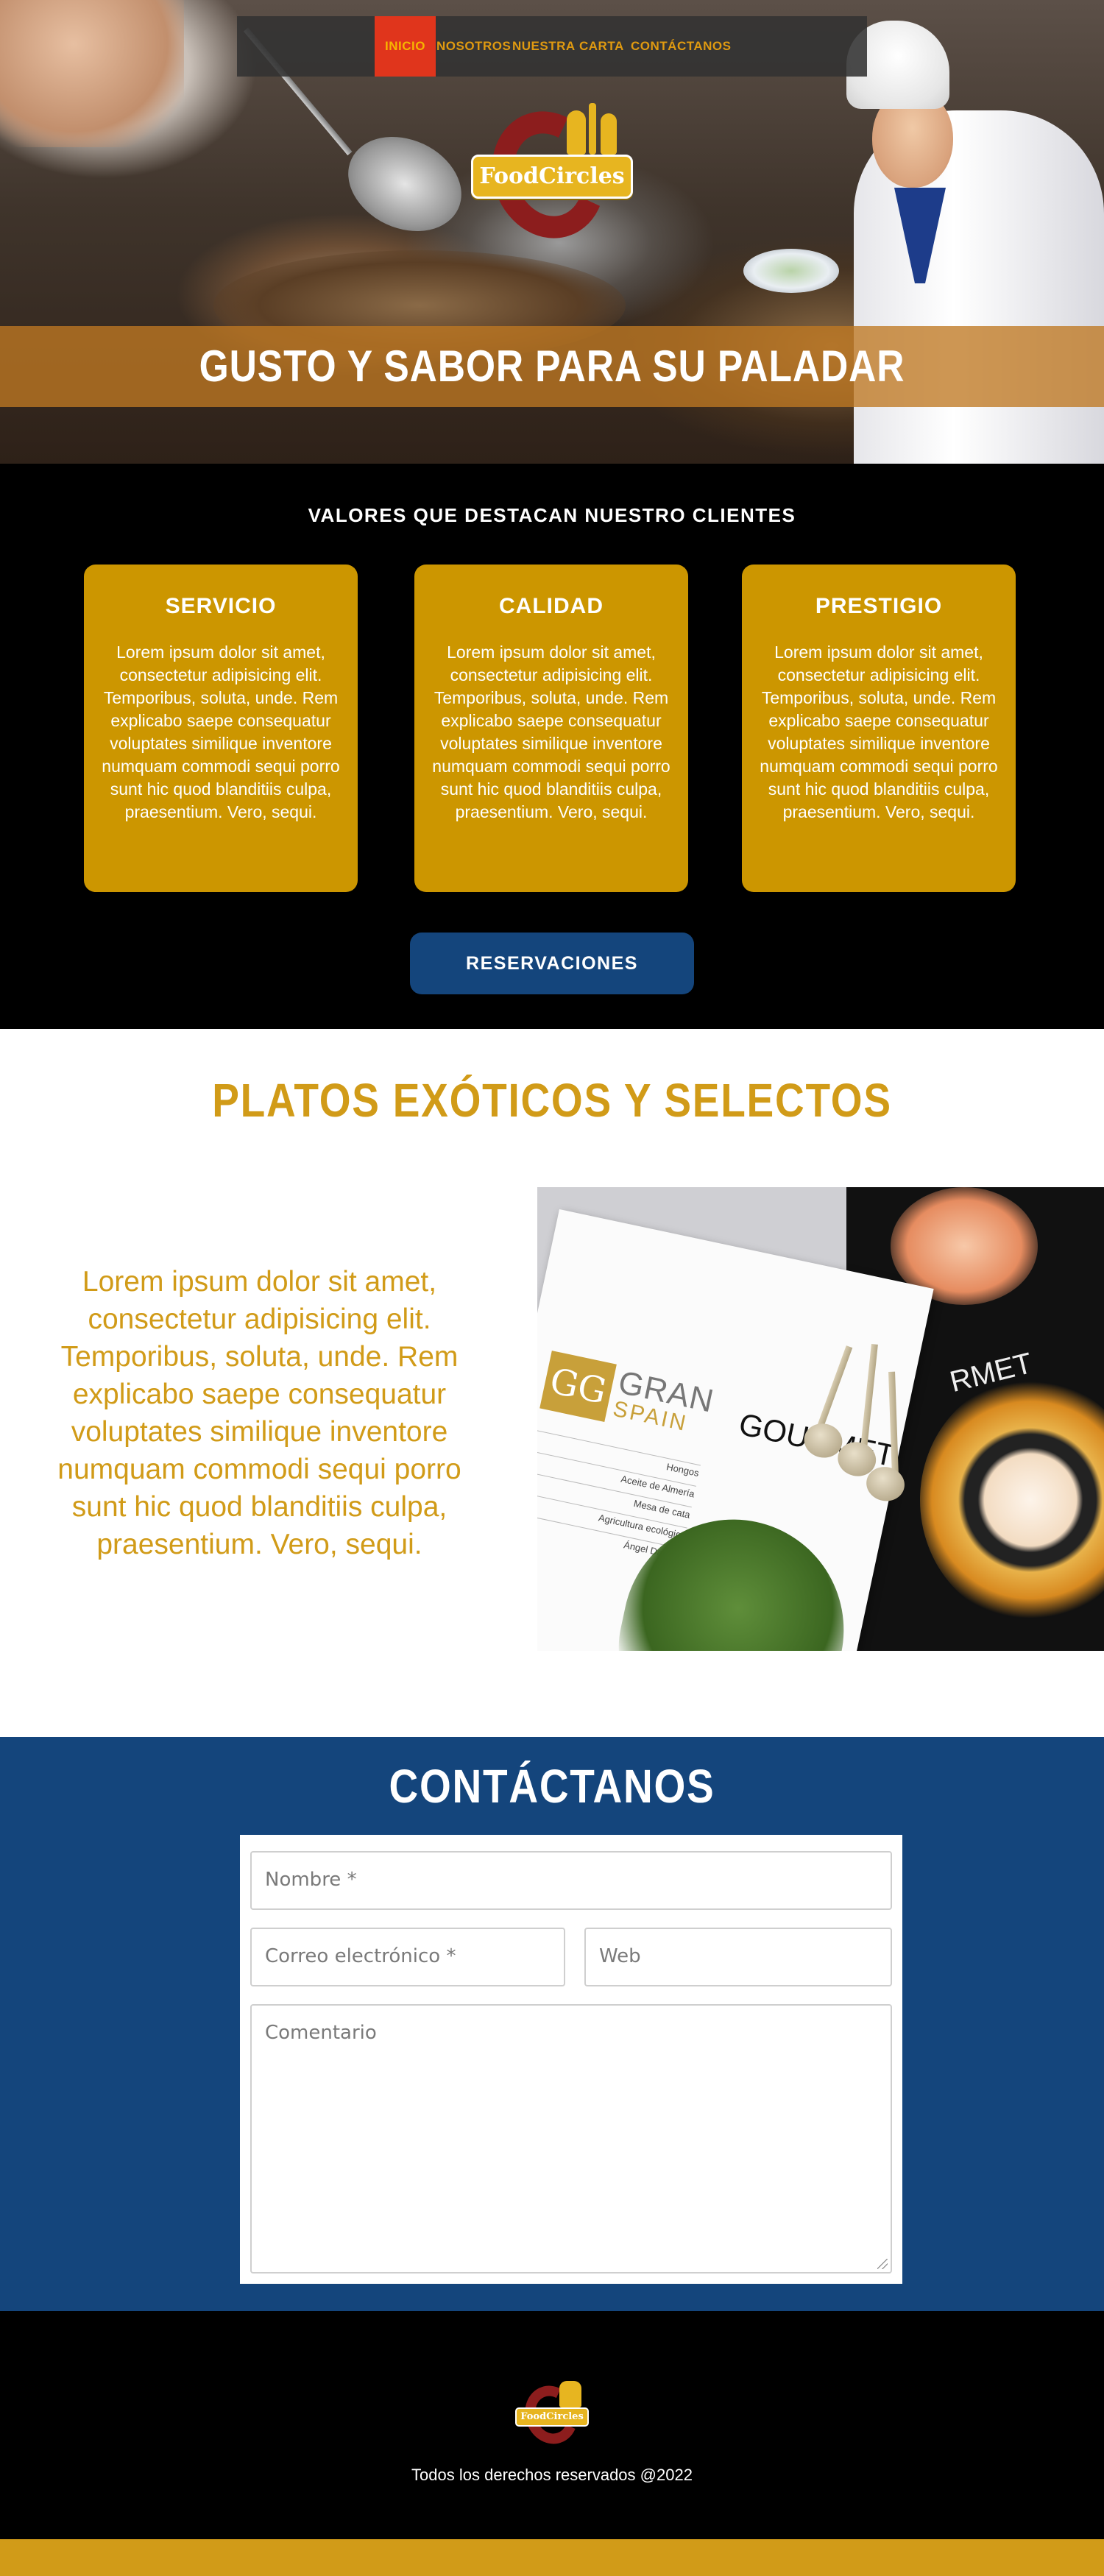  I want to click on footer-logo: FoodCircles, so click(552, 2415).